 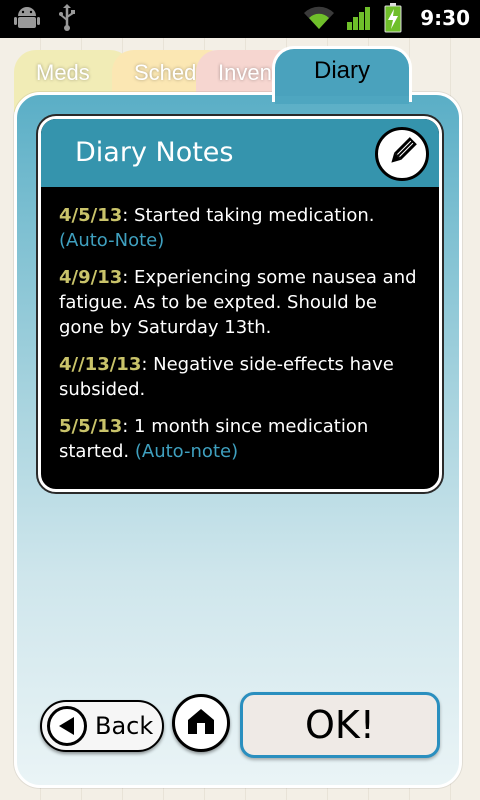 I want to click on wifi-icon, so click(x=319, y=18).